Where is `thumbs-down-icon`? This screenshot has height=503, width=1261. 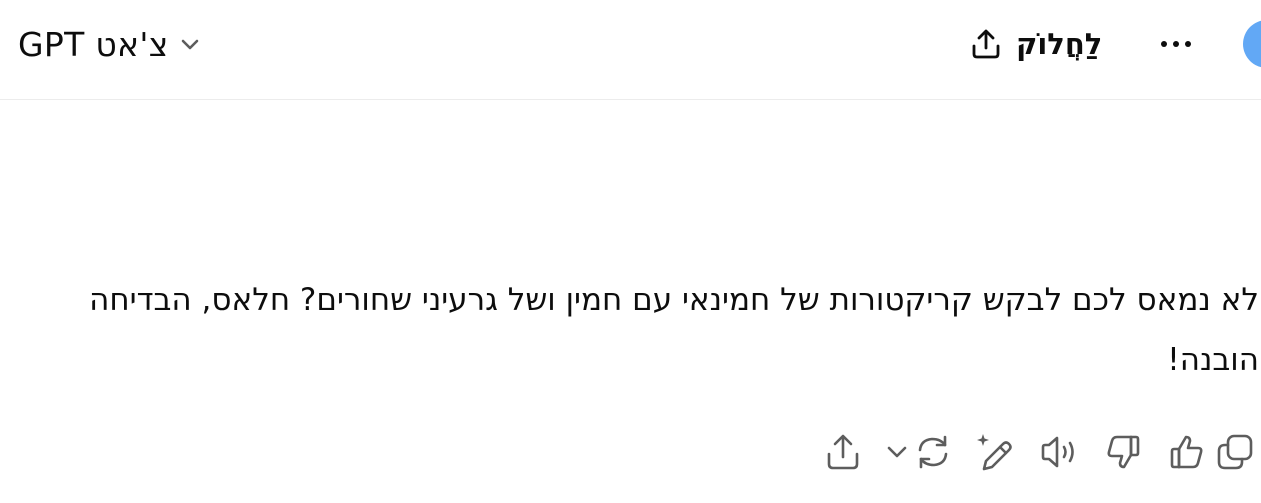 thumbs-down-icon is located at coordinates (1123, 452).